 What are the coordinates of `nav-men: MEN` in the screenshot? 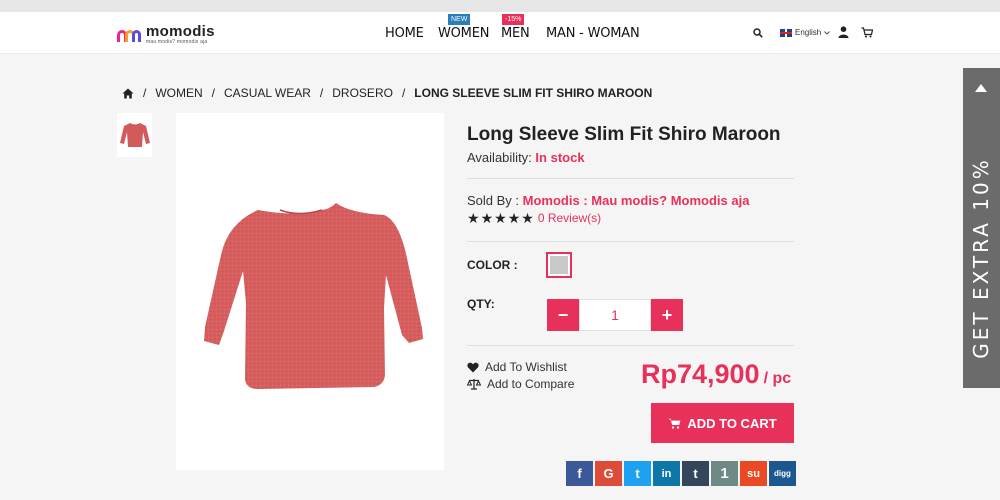 It's located at (515, 33).